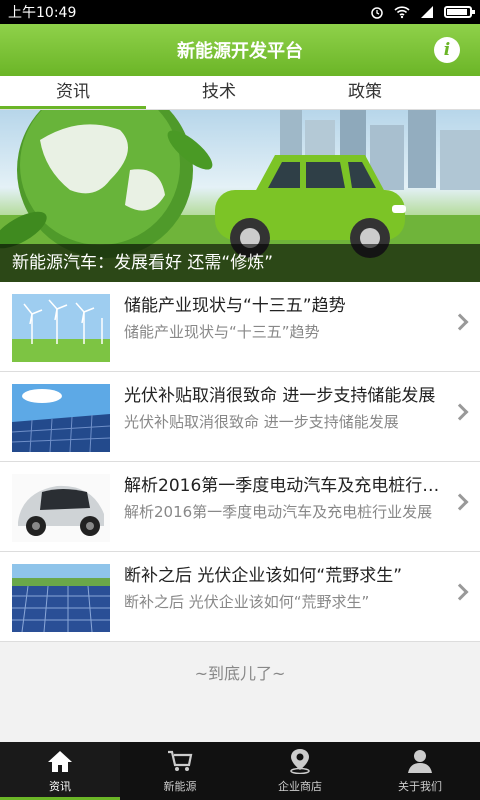  Describe the element at coordinates (300, 786) in the screenshot. I see `nav-label: 企业商店` at that location.